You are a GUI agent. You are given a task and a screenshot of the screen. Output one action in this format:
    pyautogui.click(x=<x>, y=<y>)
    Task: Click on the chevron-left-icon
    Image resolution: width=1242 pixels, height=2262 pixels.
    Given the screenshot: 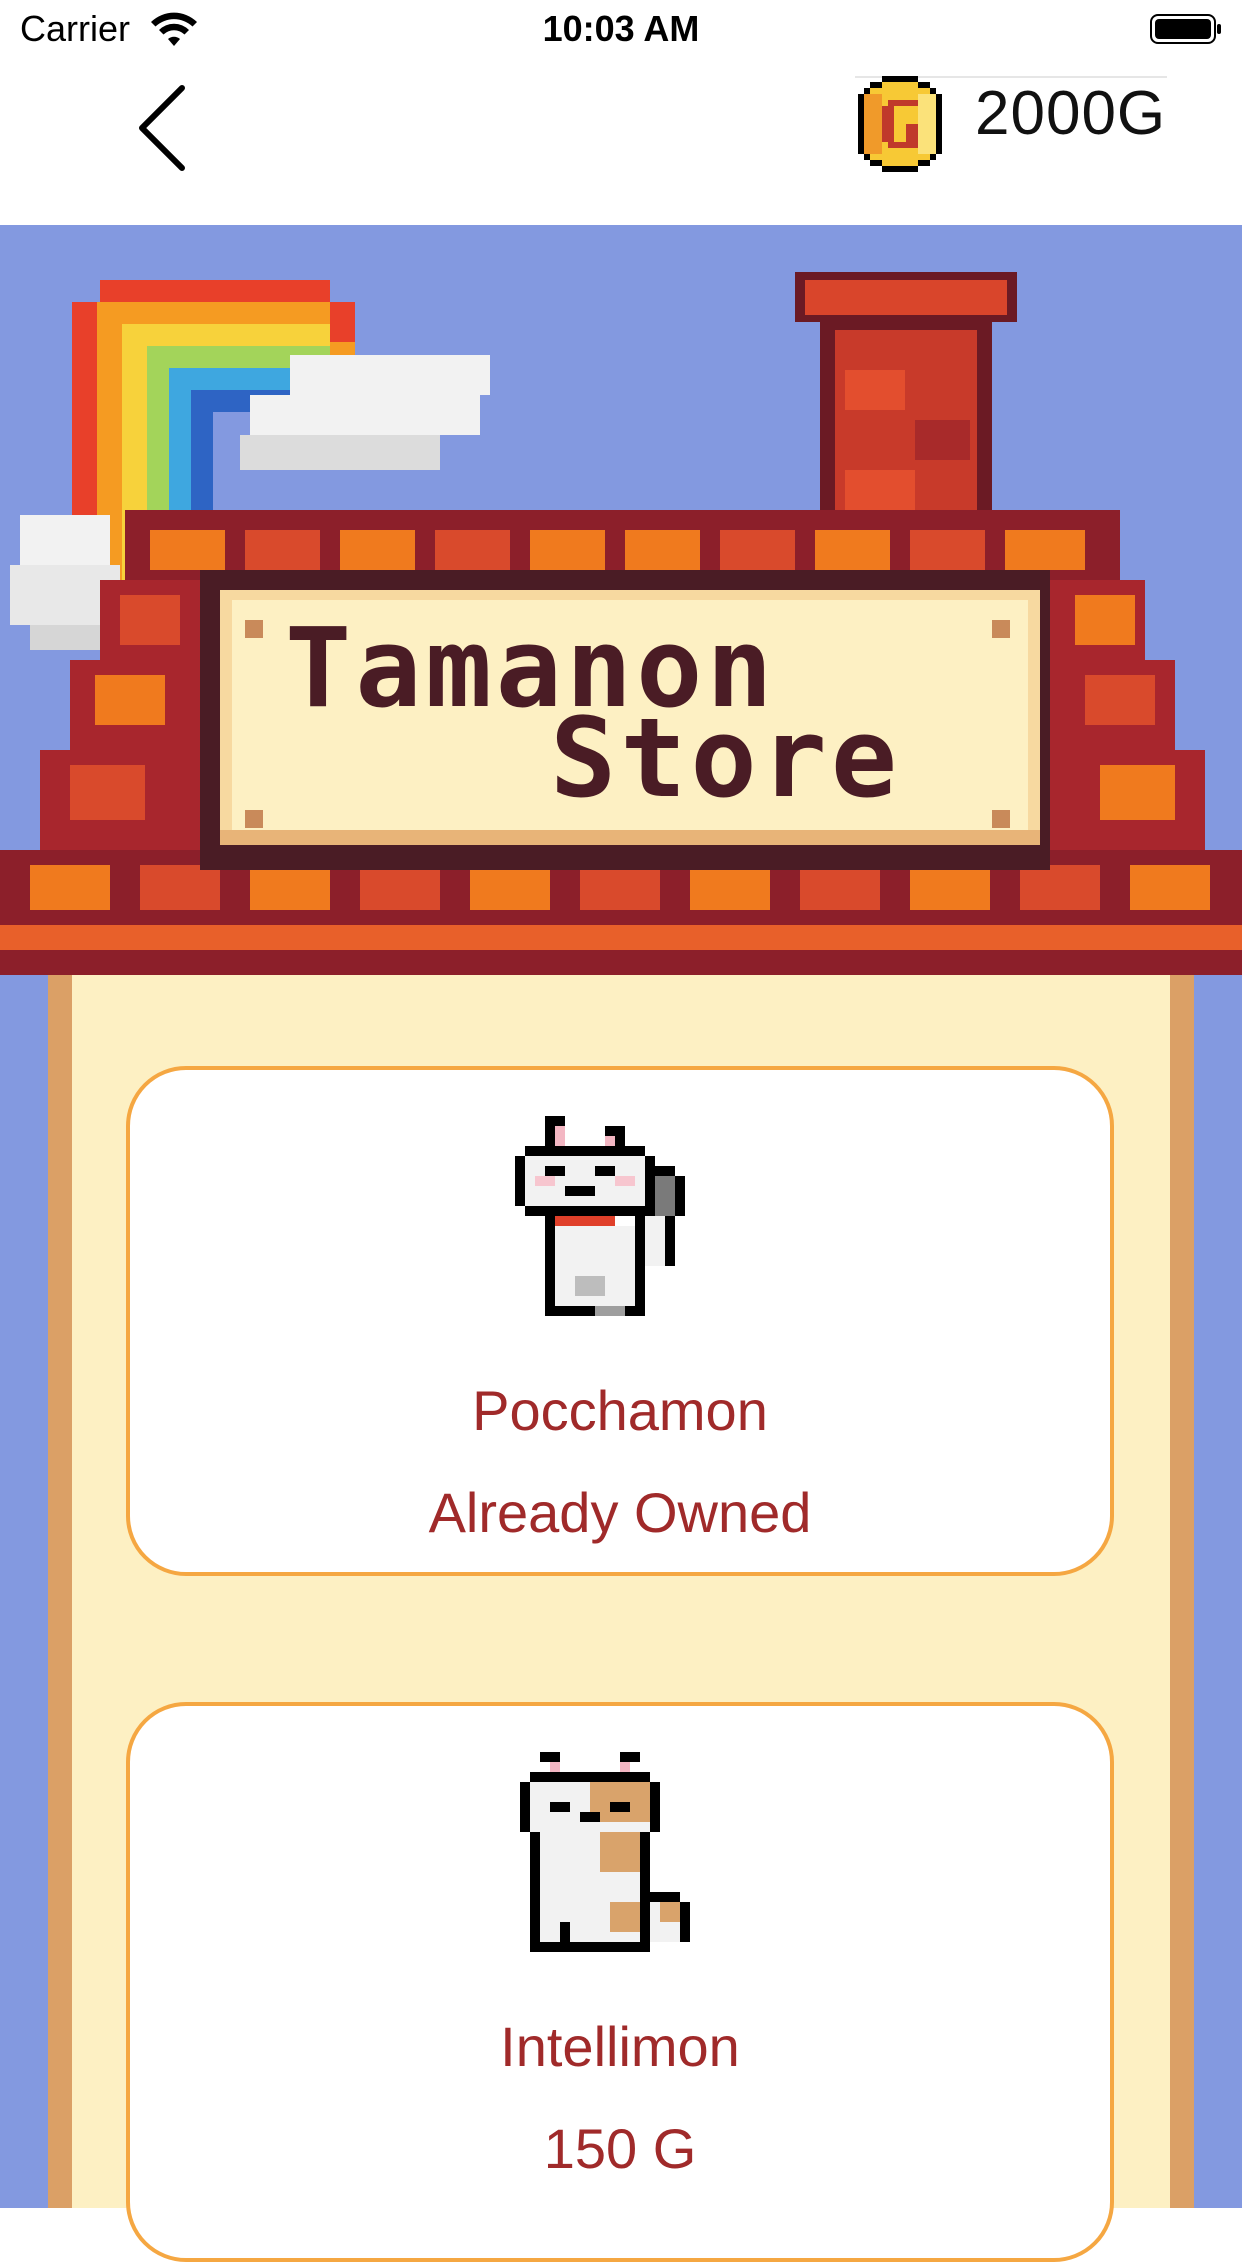 What is the action you would take?
    pyautogui.click(x=162, y=128)
    